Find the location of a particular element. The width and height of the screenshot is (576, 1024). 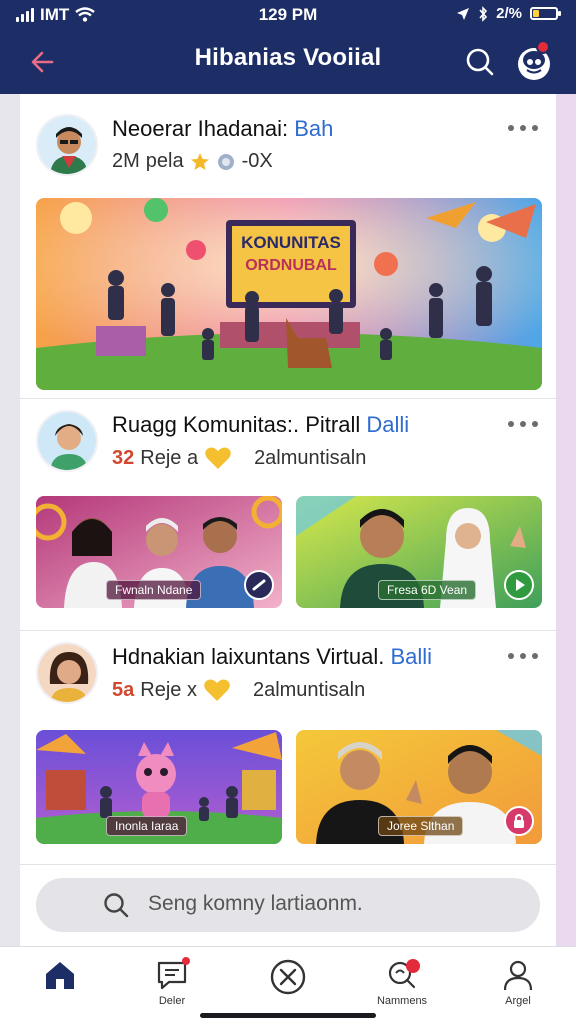

author-tag: Dalli is located at coordinates (387, 424).